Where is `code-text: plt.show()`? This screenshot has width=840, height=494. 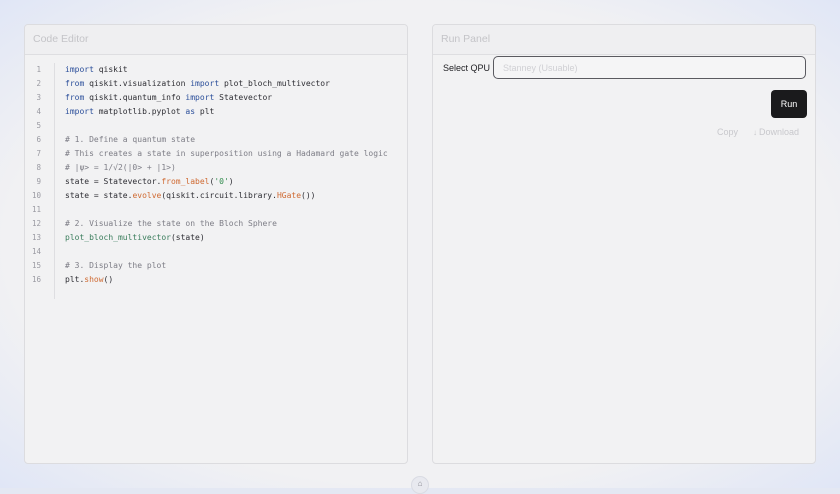
code-text: plt.show() is located at coordinates (89, 280).